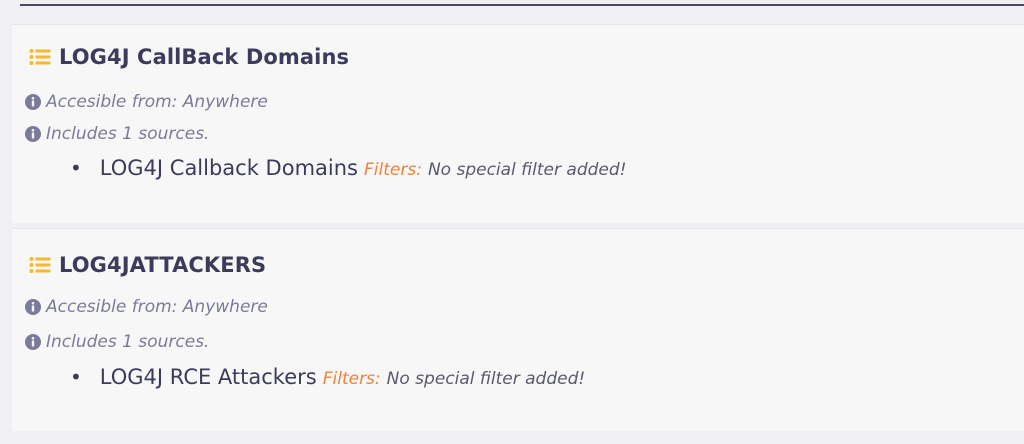 Image resolution: width=1024 pixels, height=444 pixels. I want to click on feed-title: LOG4J CallBack Domains, so click(189, 57).